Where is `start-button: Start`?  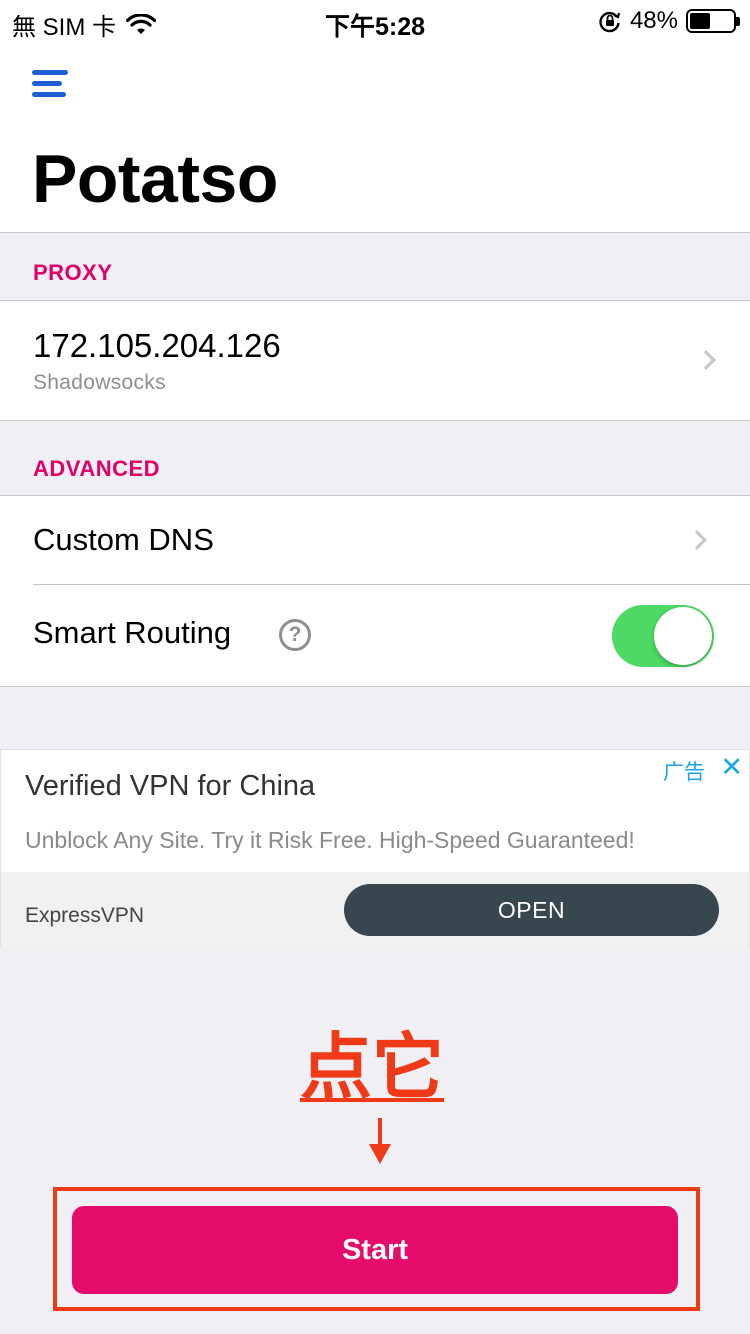 start-button: Start is located at coordinates (375, 1250).